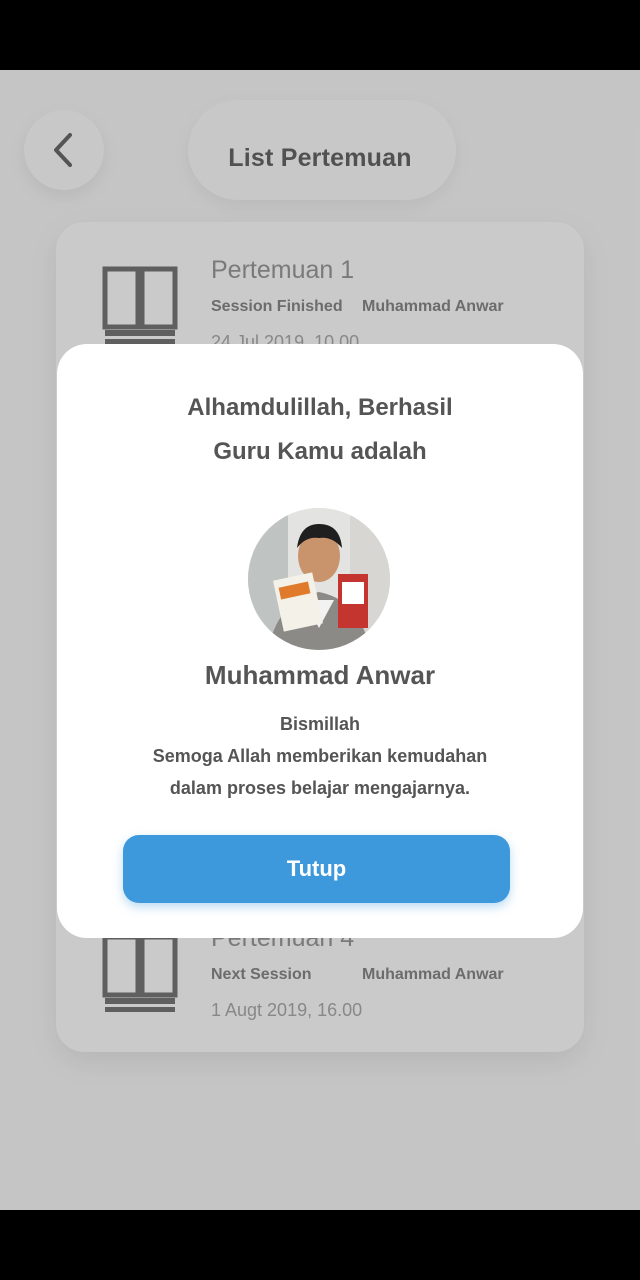 This screenshot has width=640, height=1280. What do you see at coordinates (320, 724) in the screenshot?
I see `dialog-message-line: Bismillah` at bounding box center [320, 724].